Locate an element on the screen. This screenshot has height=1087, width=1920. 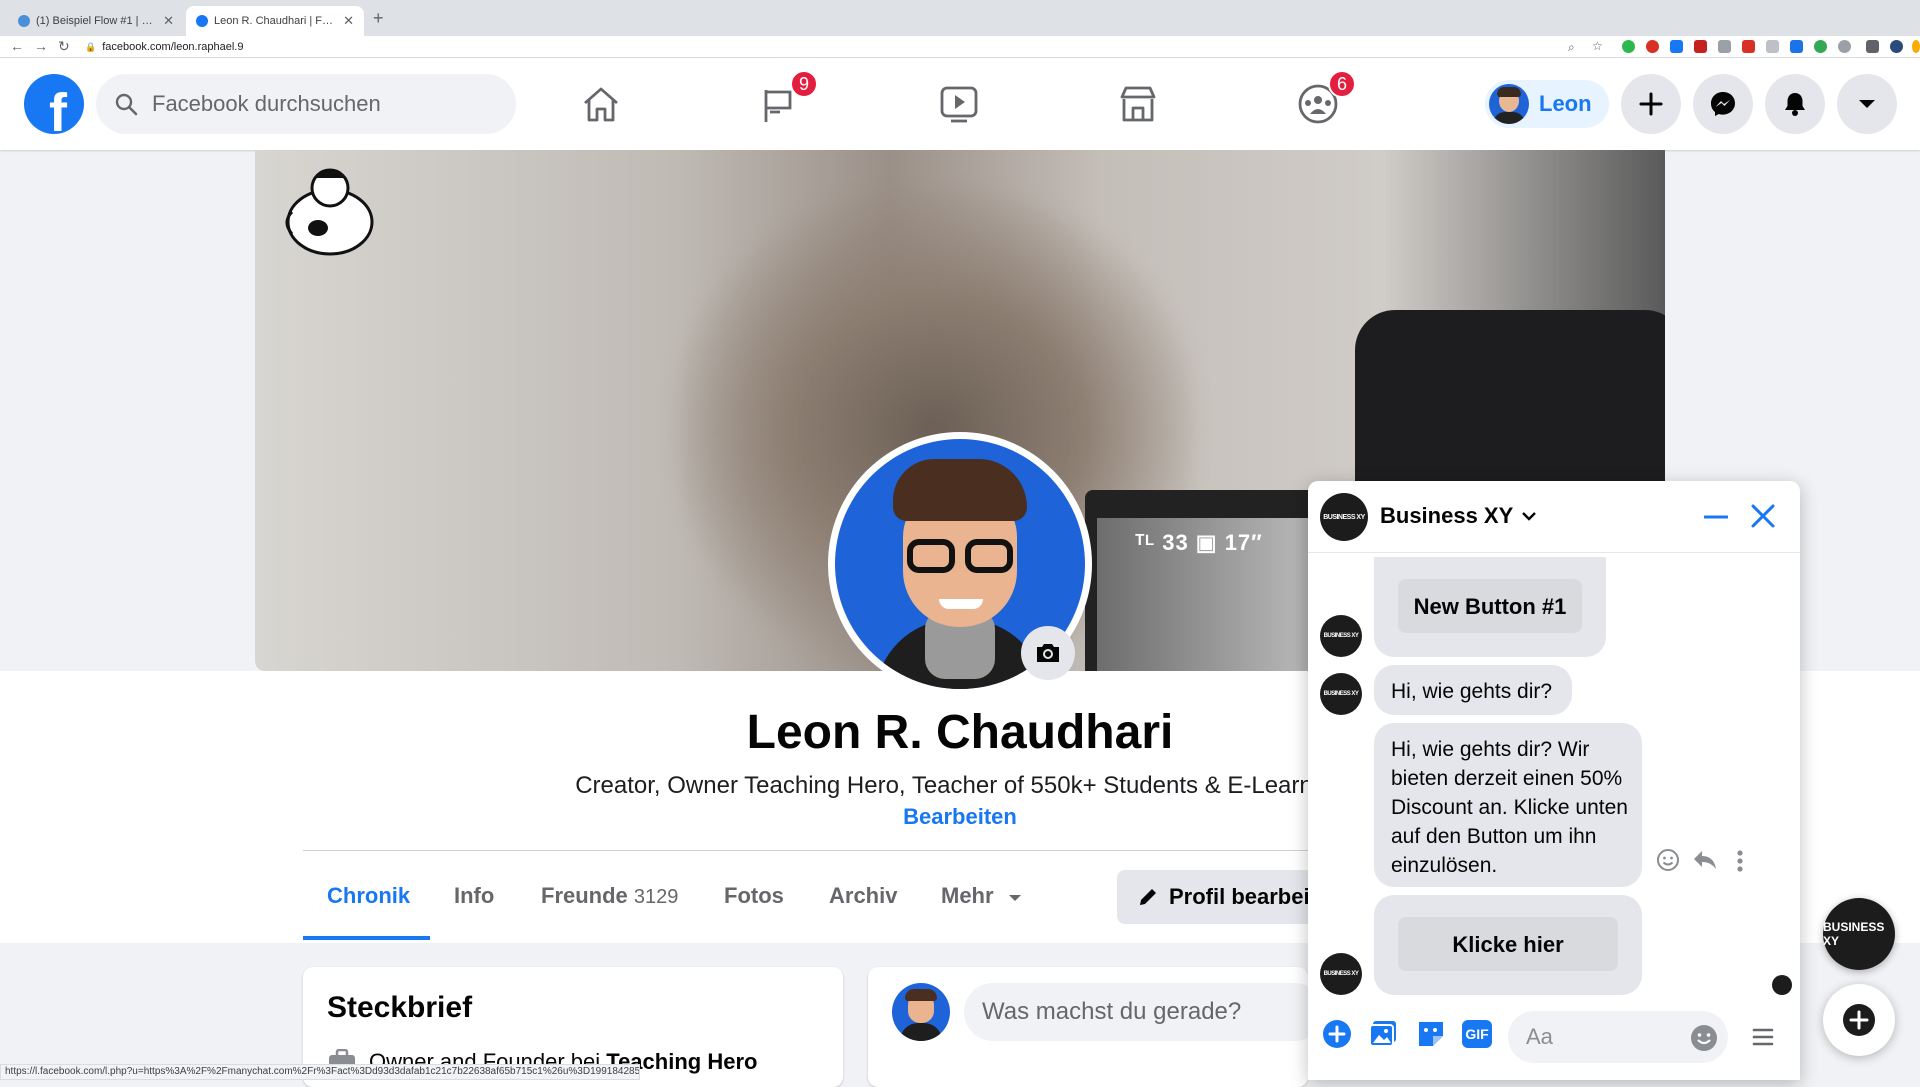
new-button-1: New Button #1 is located at coordinates (1490, 606).